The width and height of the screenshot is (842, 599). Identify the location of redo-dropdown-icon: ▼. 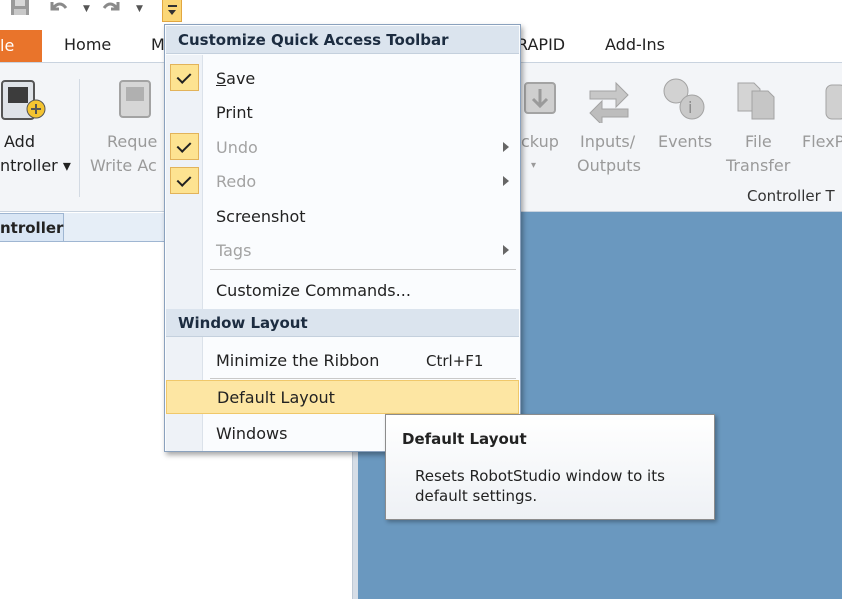
(139, 9).